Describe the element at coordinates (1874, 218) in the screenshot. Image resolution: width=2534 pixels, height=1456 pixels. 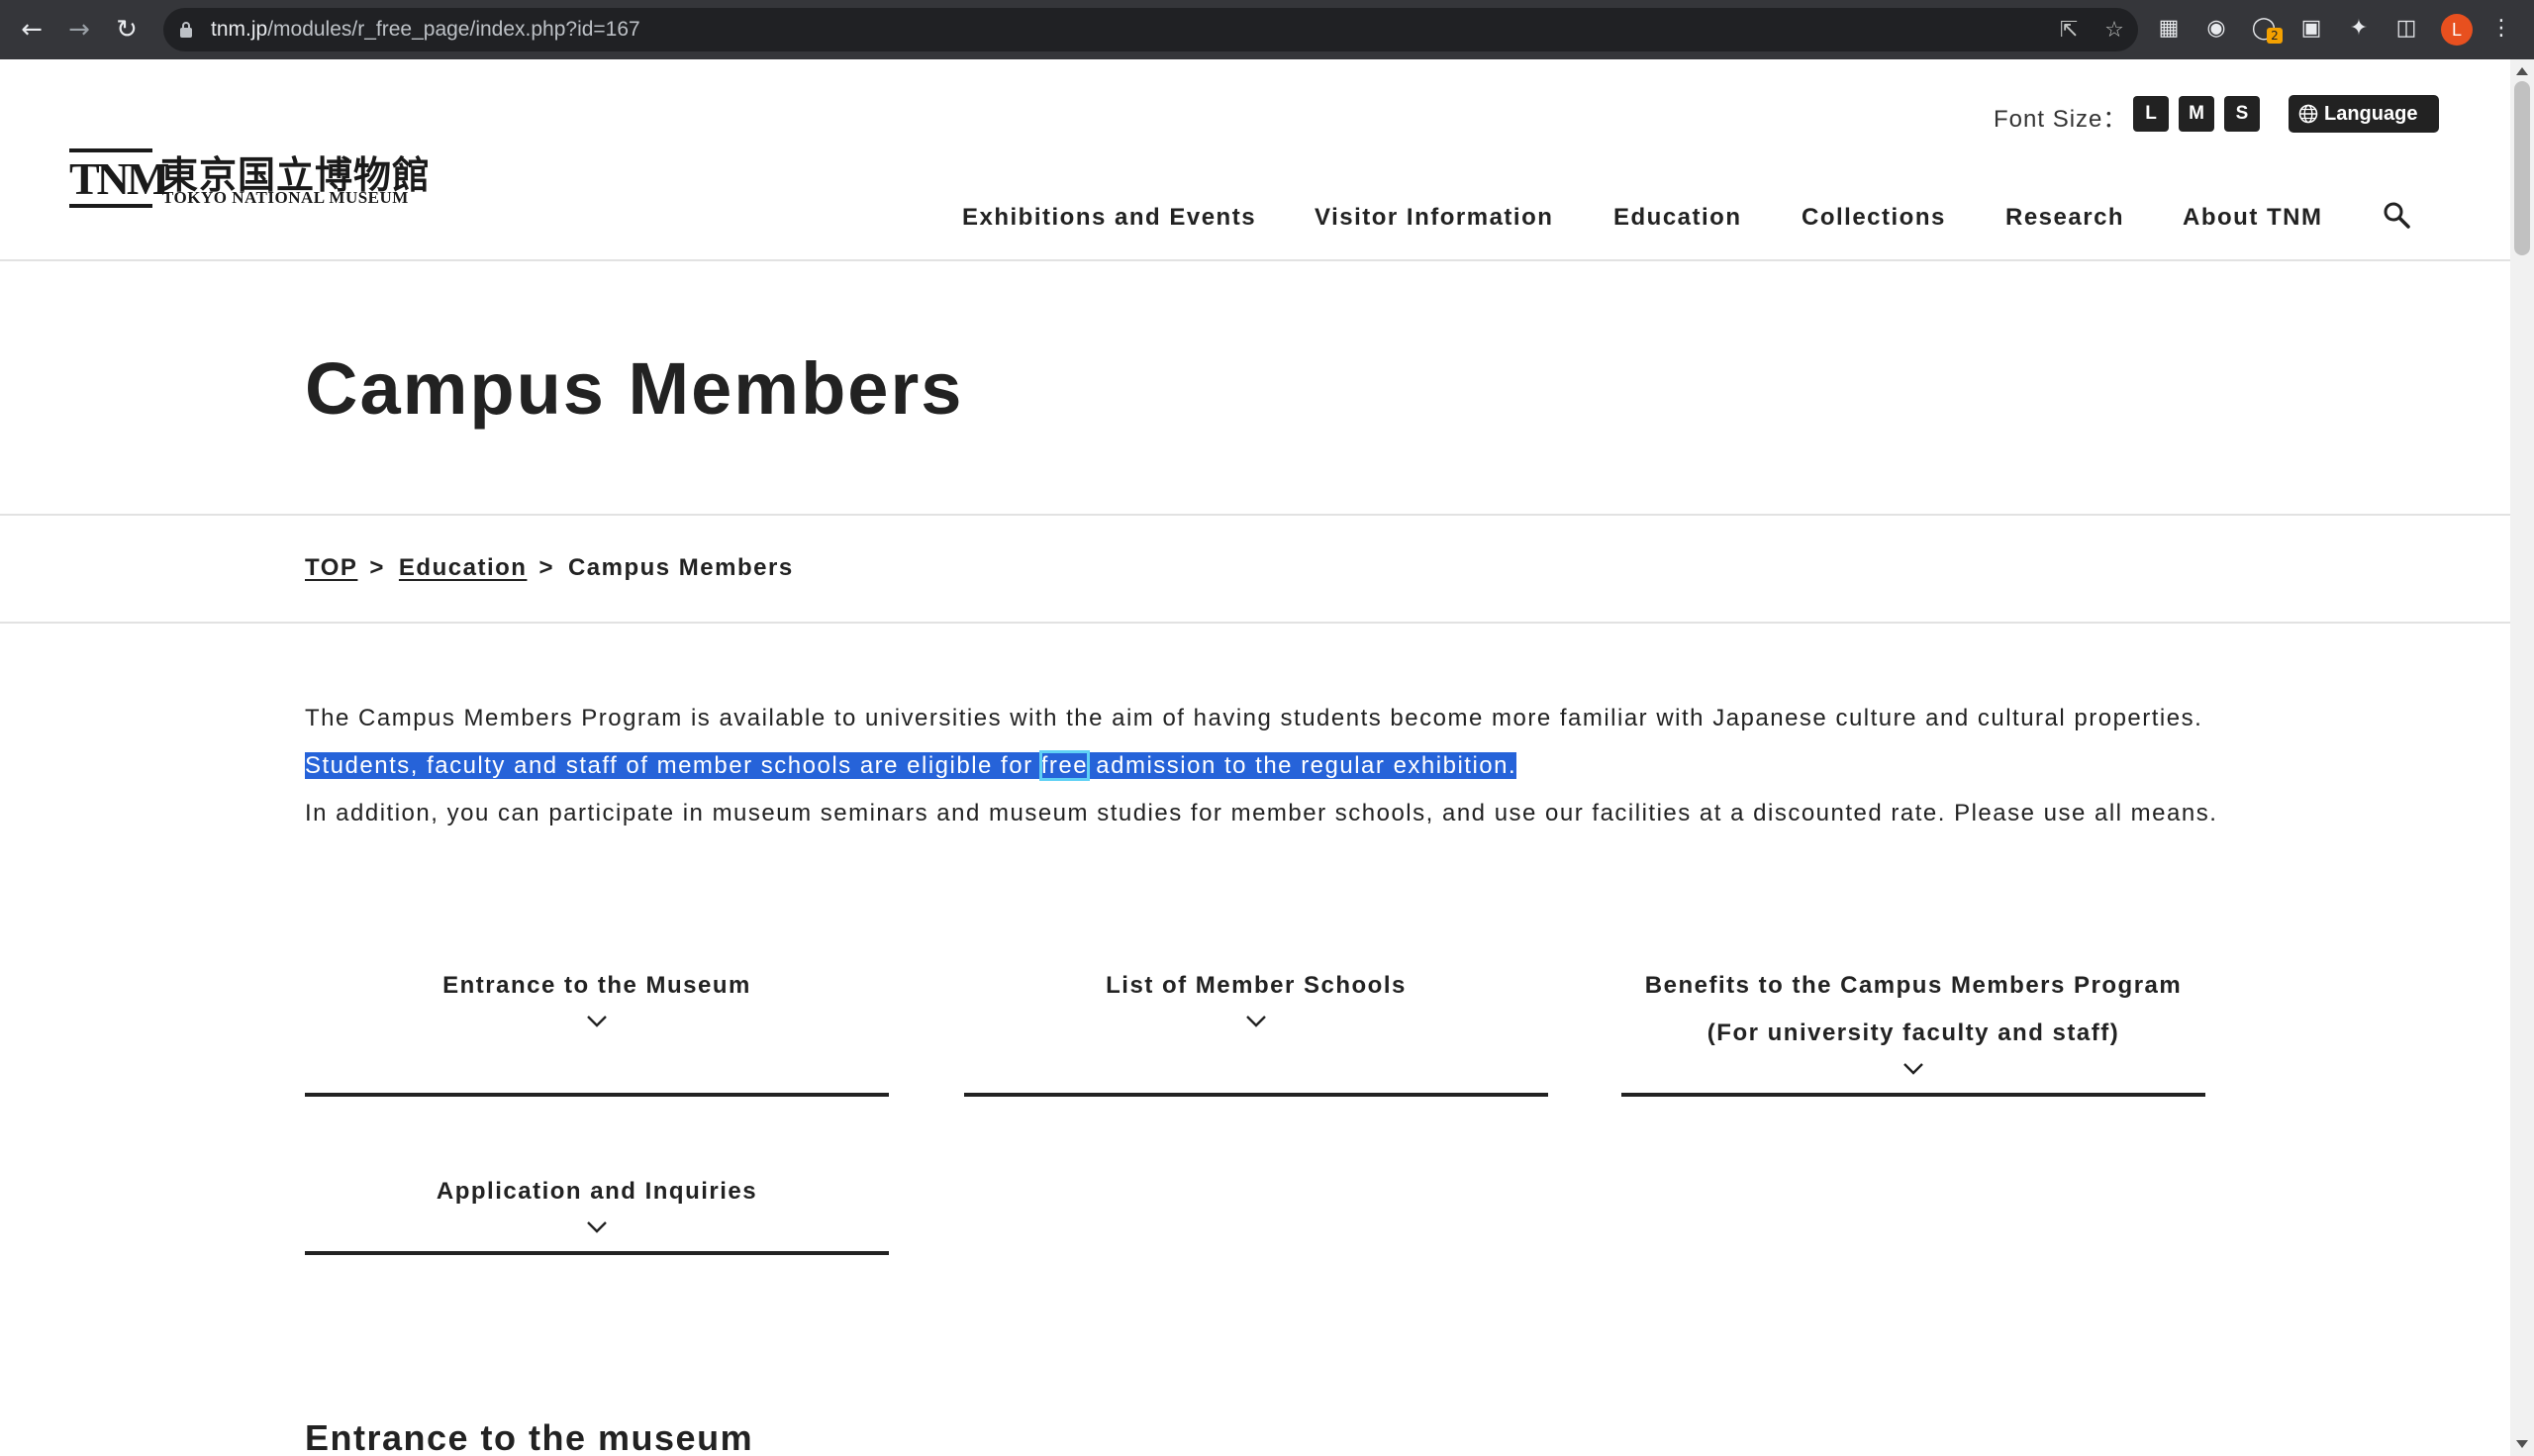
I see `nav-collections: Collections` at that location.